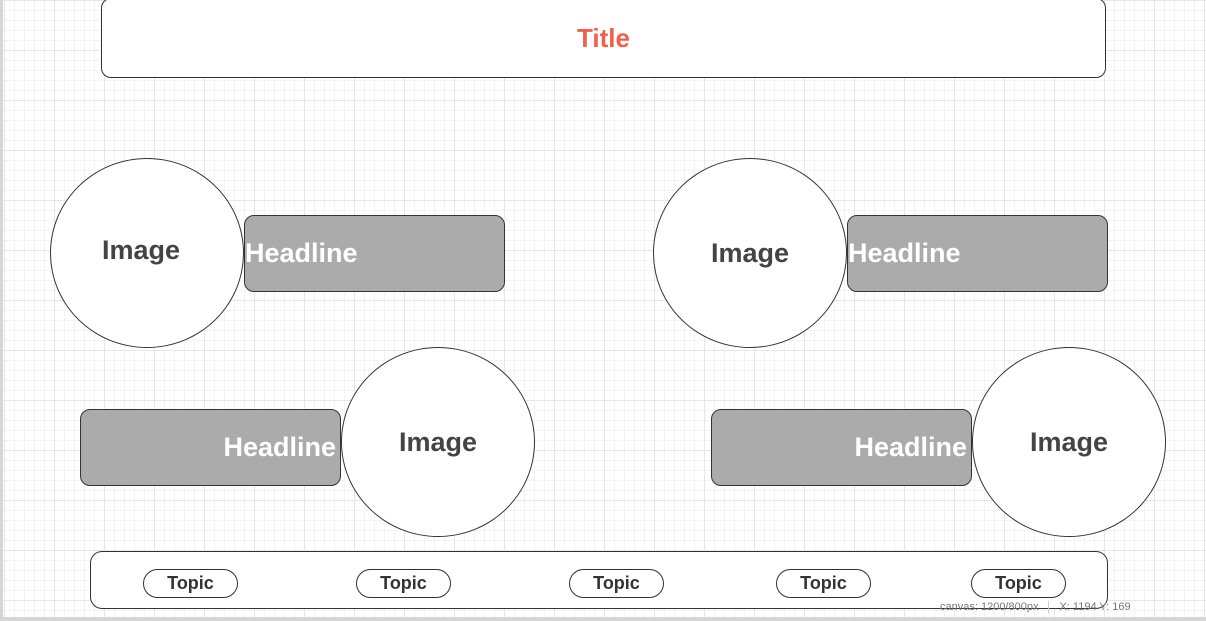 This screenshot has width=1206, height=621. I want to click on headline-box-4: Headline, so click(841, 447).